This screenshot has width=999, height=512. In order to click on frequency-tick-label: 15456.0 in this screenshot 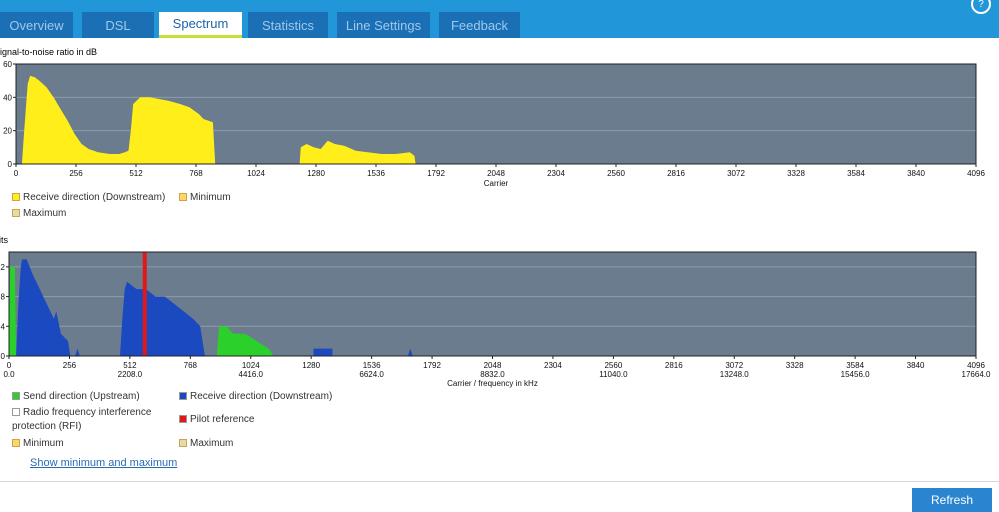, I will do `click(855, 374)`.